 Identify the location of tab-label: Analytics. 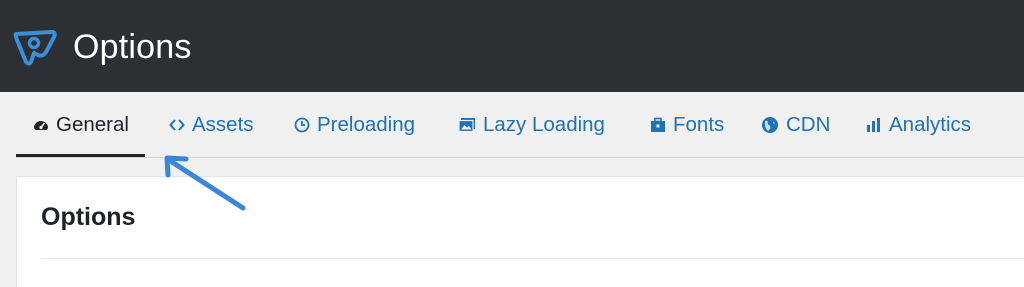
(930, 124).